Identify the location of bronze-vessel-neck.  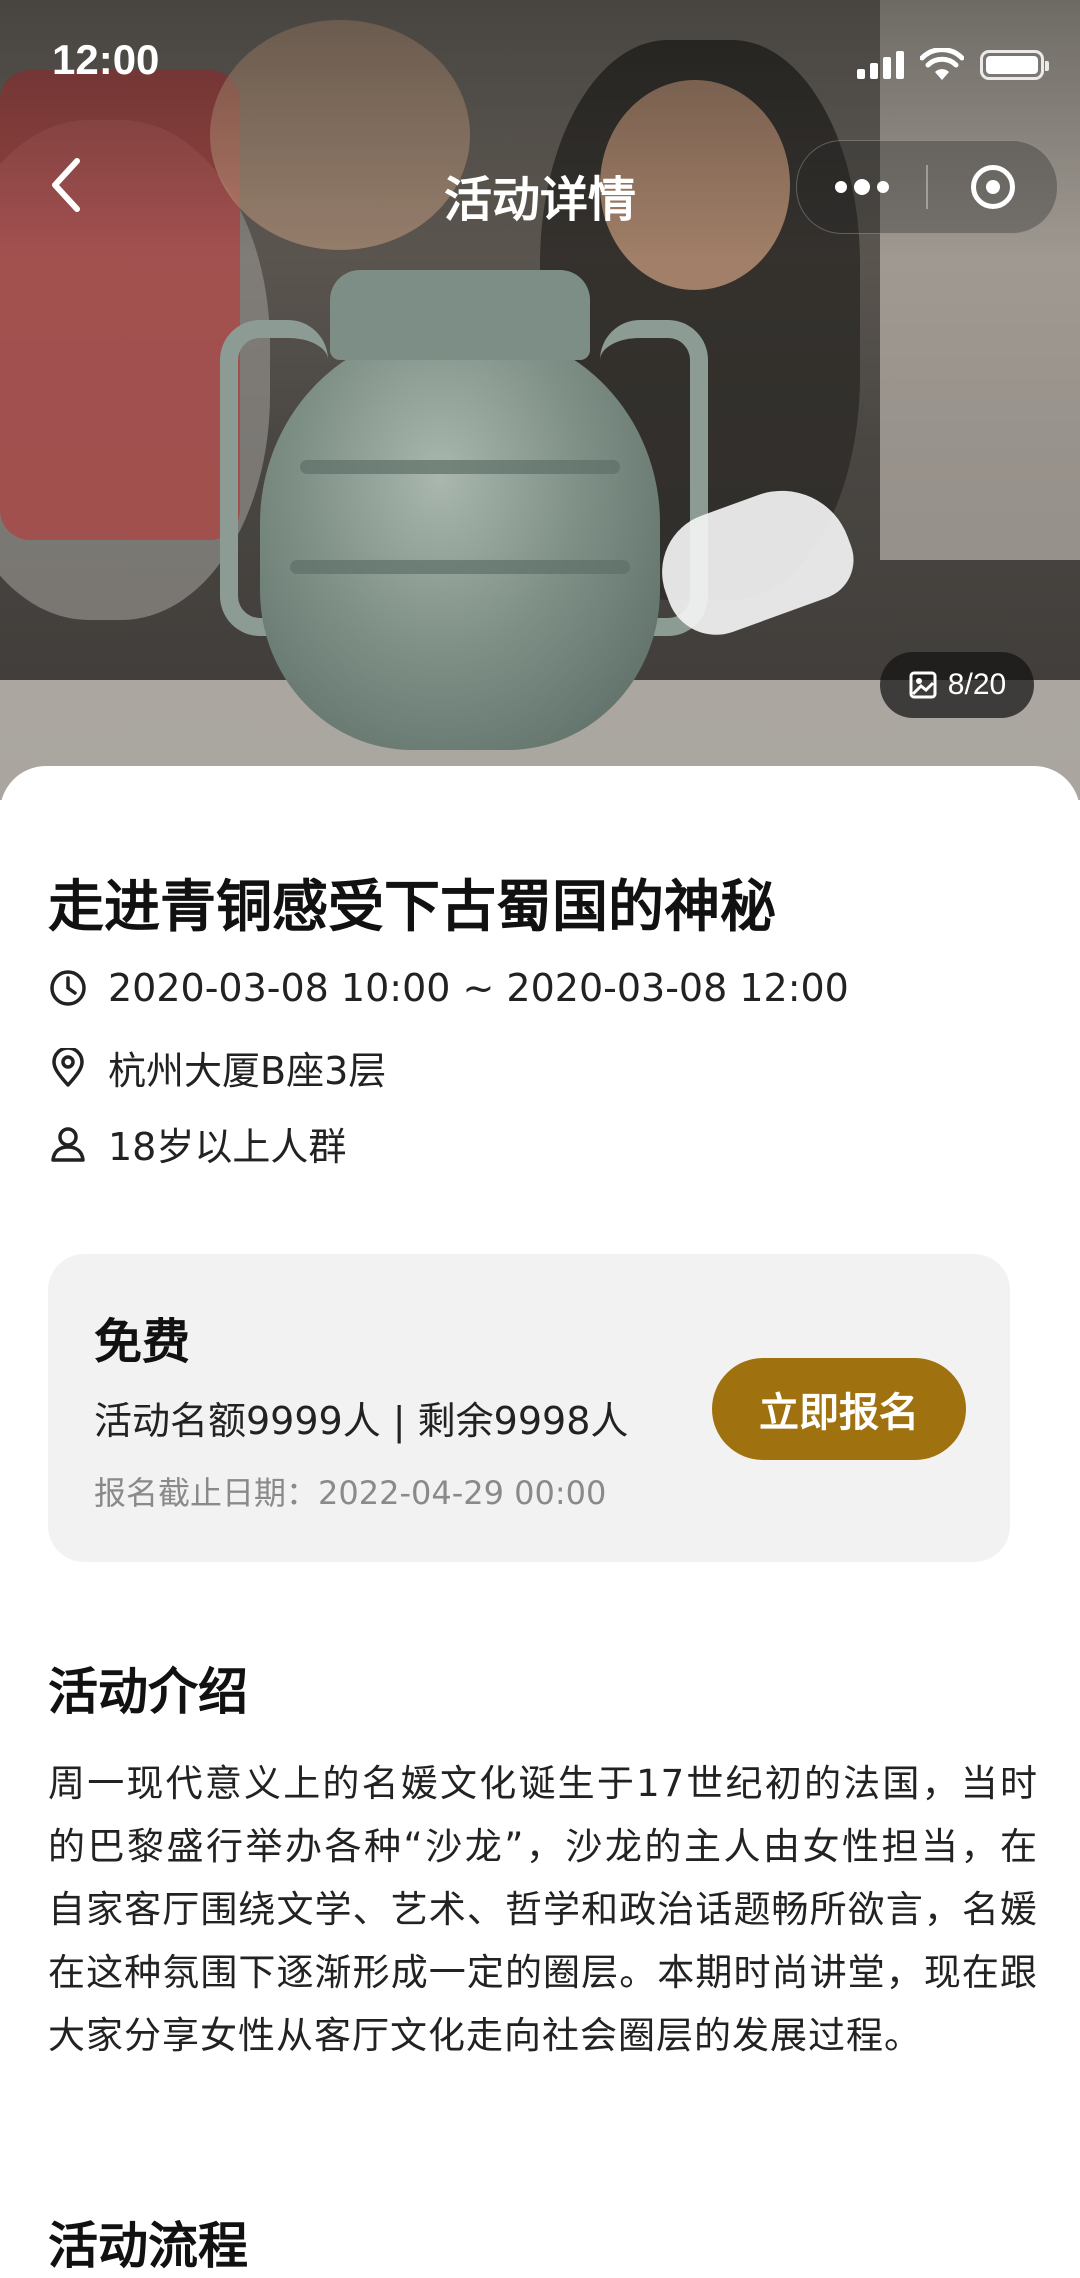
(460, 315).